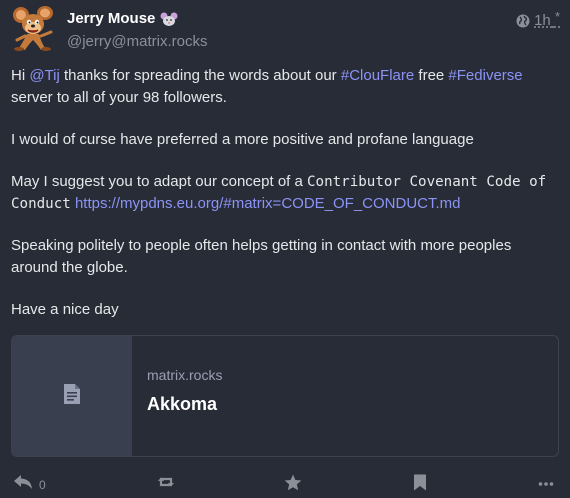 The height and width of the screenshot is (498, 570). I want to click on boost-button, so click(166, 482).